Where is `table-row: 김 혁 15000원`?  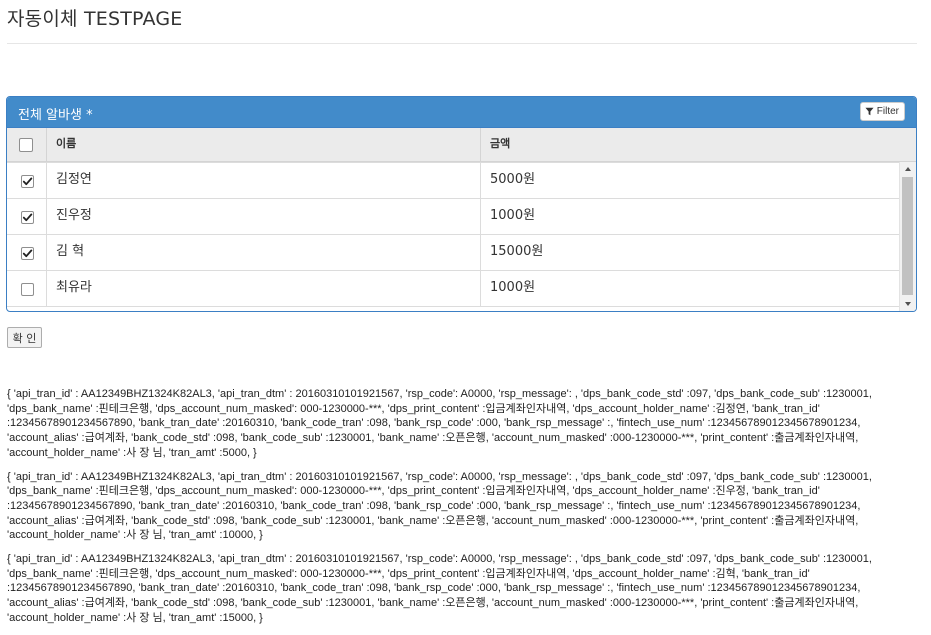 table-row: 김 혁 15000원 is located at coordinates (453, 253).